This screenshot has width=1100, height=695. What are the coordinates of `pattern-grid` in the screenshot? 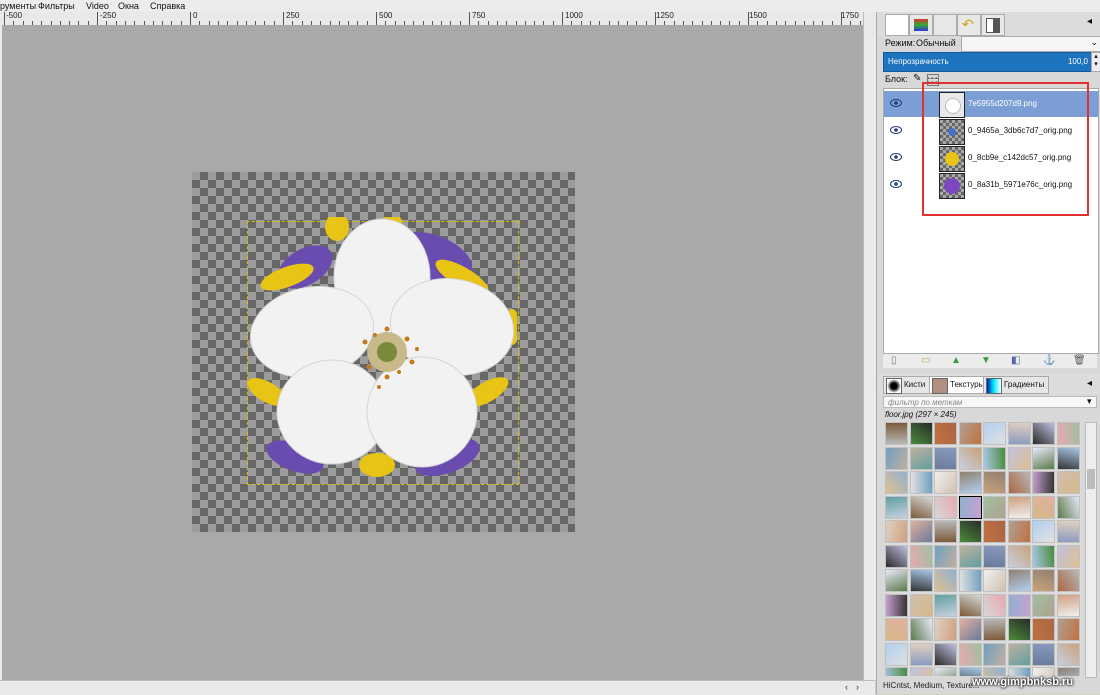 It's located at (983, 549).